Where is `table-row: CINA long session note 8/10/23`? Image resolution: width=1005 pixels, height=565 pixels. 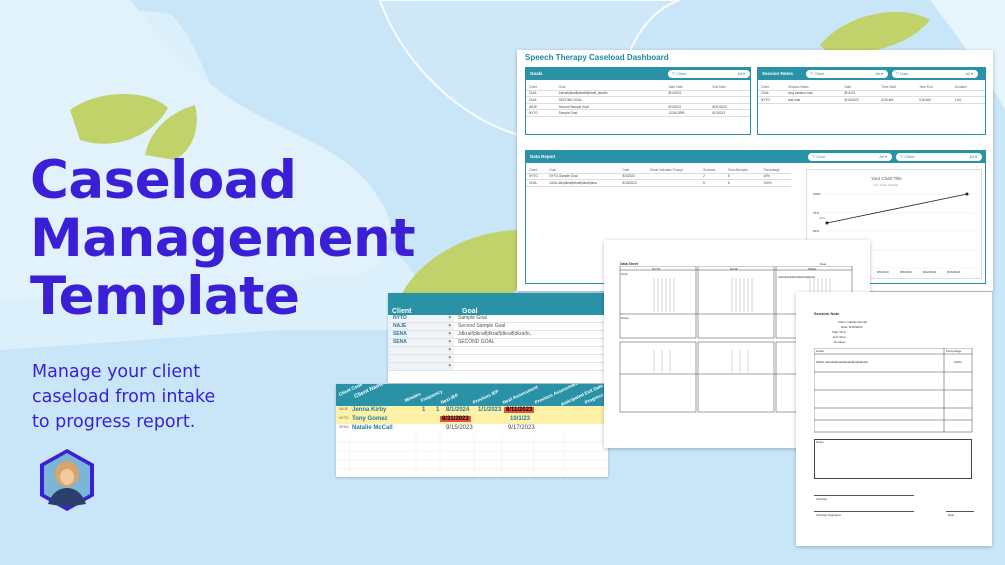
table-row: CINA long session note 8/10/23 is located at coordinates (871, 94).